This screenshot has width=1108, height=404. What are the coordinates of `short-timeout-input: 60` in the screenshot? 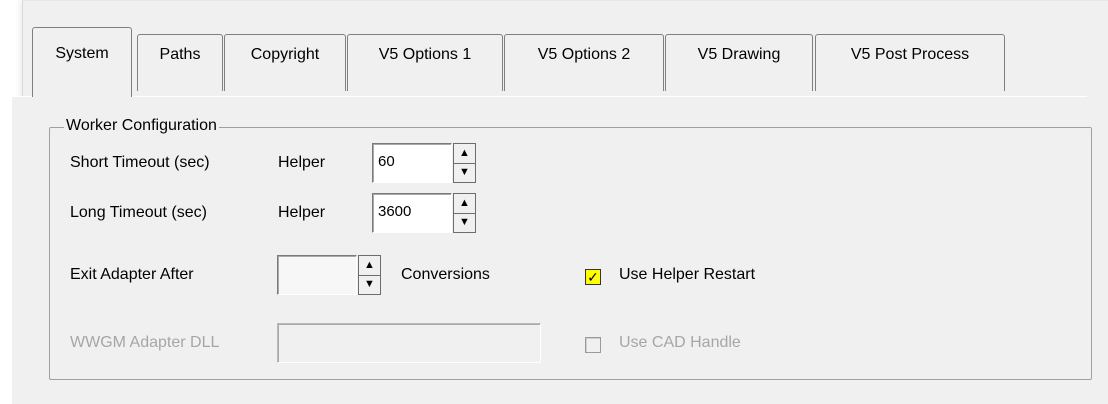 It's located at (412, 163).